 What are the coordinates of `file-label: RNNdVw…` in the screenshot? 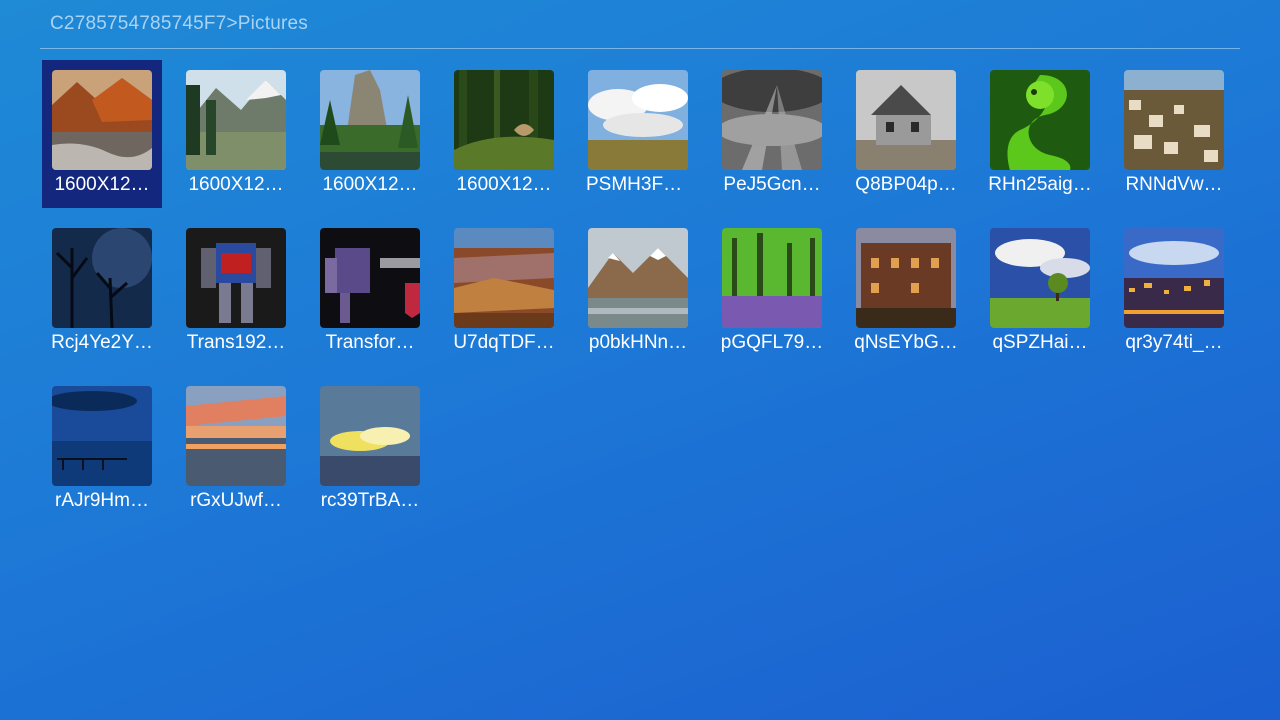 It's located at (1174, 184).